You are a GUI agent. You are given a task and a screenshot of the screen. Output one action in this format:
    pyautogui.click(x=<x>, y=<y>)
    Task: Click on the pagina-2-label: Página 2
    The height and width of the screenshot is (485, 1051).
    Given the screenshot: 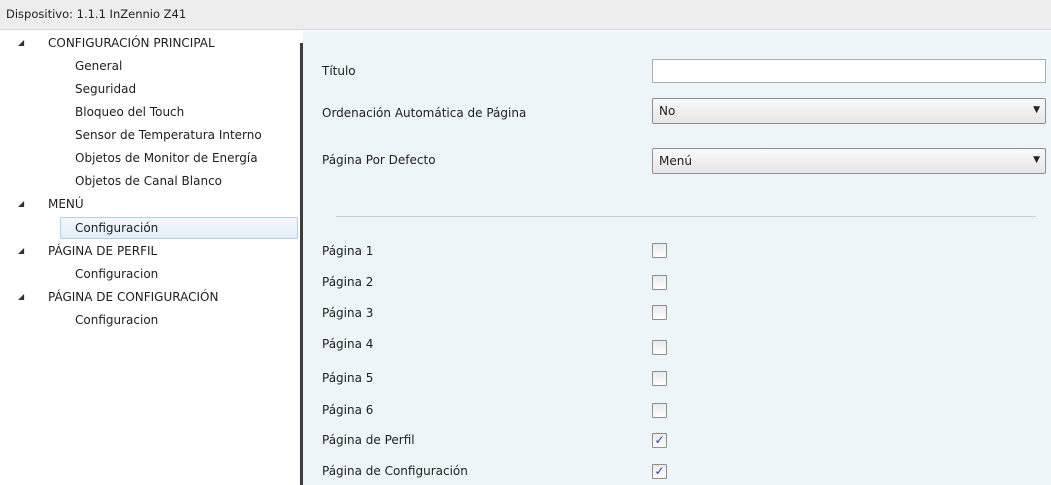 What is the action you would take?
    pyautogui.click(x=348, y=282)
    